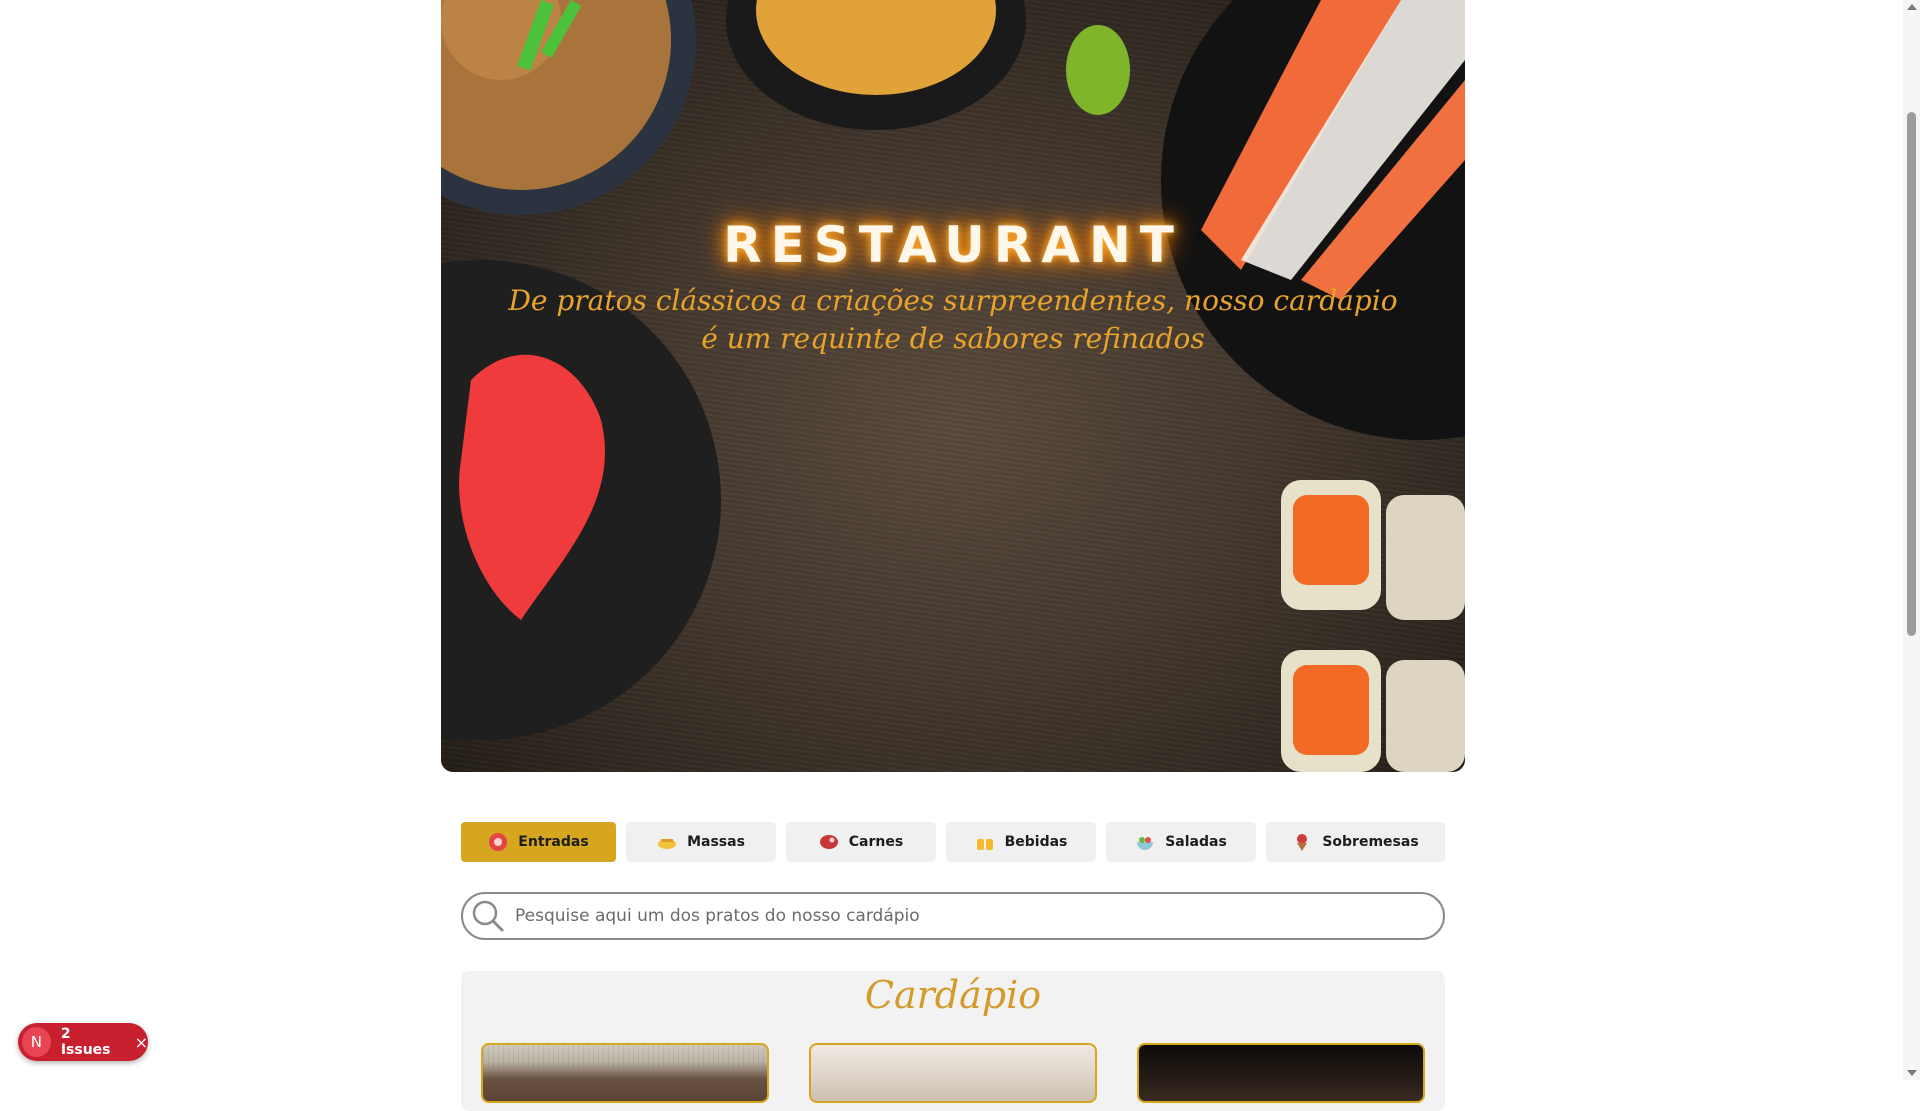  Describe the element at coordinates (716, 842) in the screenshot. I see `tab-label: Massas` at that location.